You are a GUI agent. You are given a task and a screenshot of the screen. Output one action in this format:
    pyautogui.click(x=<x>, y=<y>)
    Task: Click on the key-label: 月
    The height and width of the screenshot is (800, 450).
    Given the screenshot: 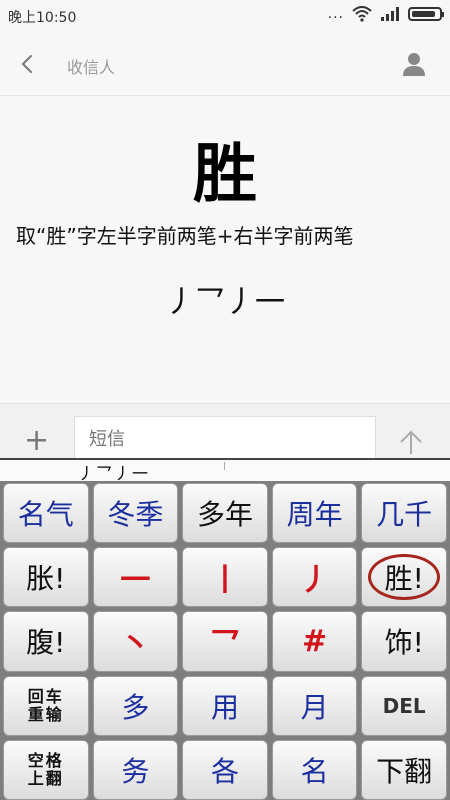 What is the action you would take?
    pyautogui.click(x=314, y=707)
    